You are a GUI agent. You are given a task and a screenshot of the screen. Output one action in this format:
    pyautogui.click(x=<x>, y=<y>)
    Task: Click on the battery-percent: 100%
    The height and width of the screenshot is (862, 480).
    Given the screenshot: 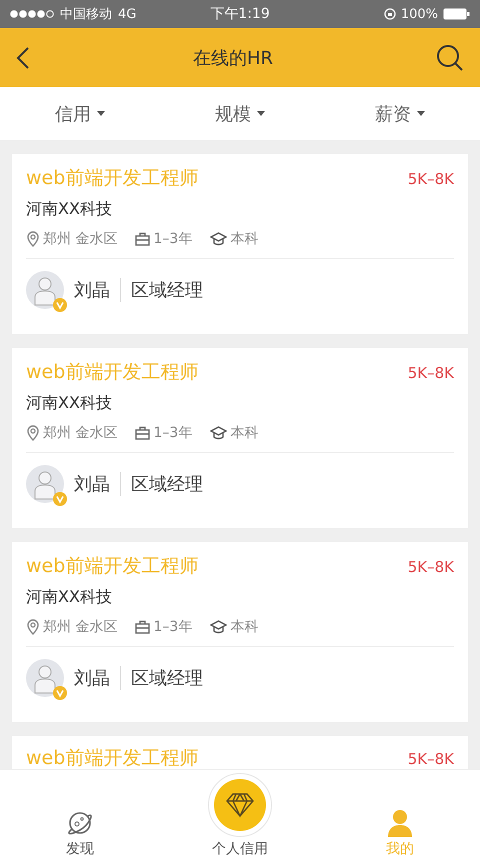 What is the action you would take?
    pyautogui.click(x=419, y=14)
    